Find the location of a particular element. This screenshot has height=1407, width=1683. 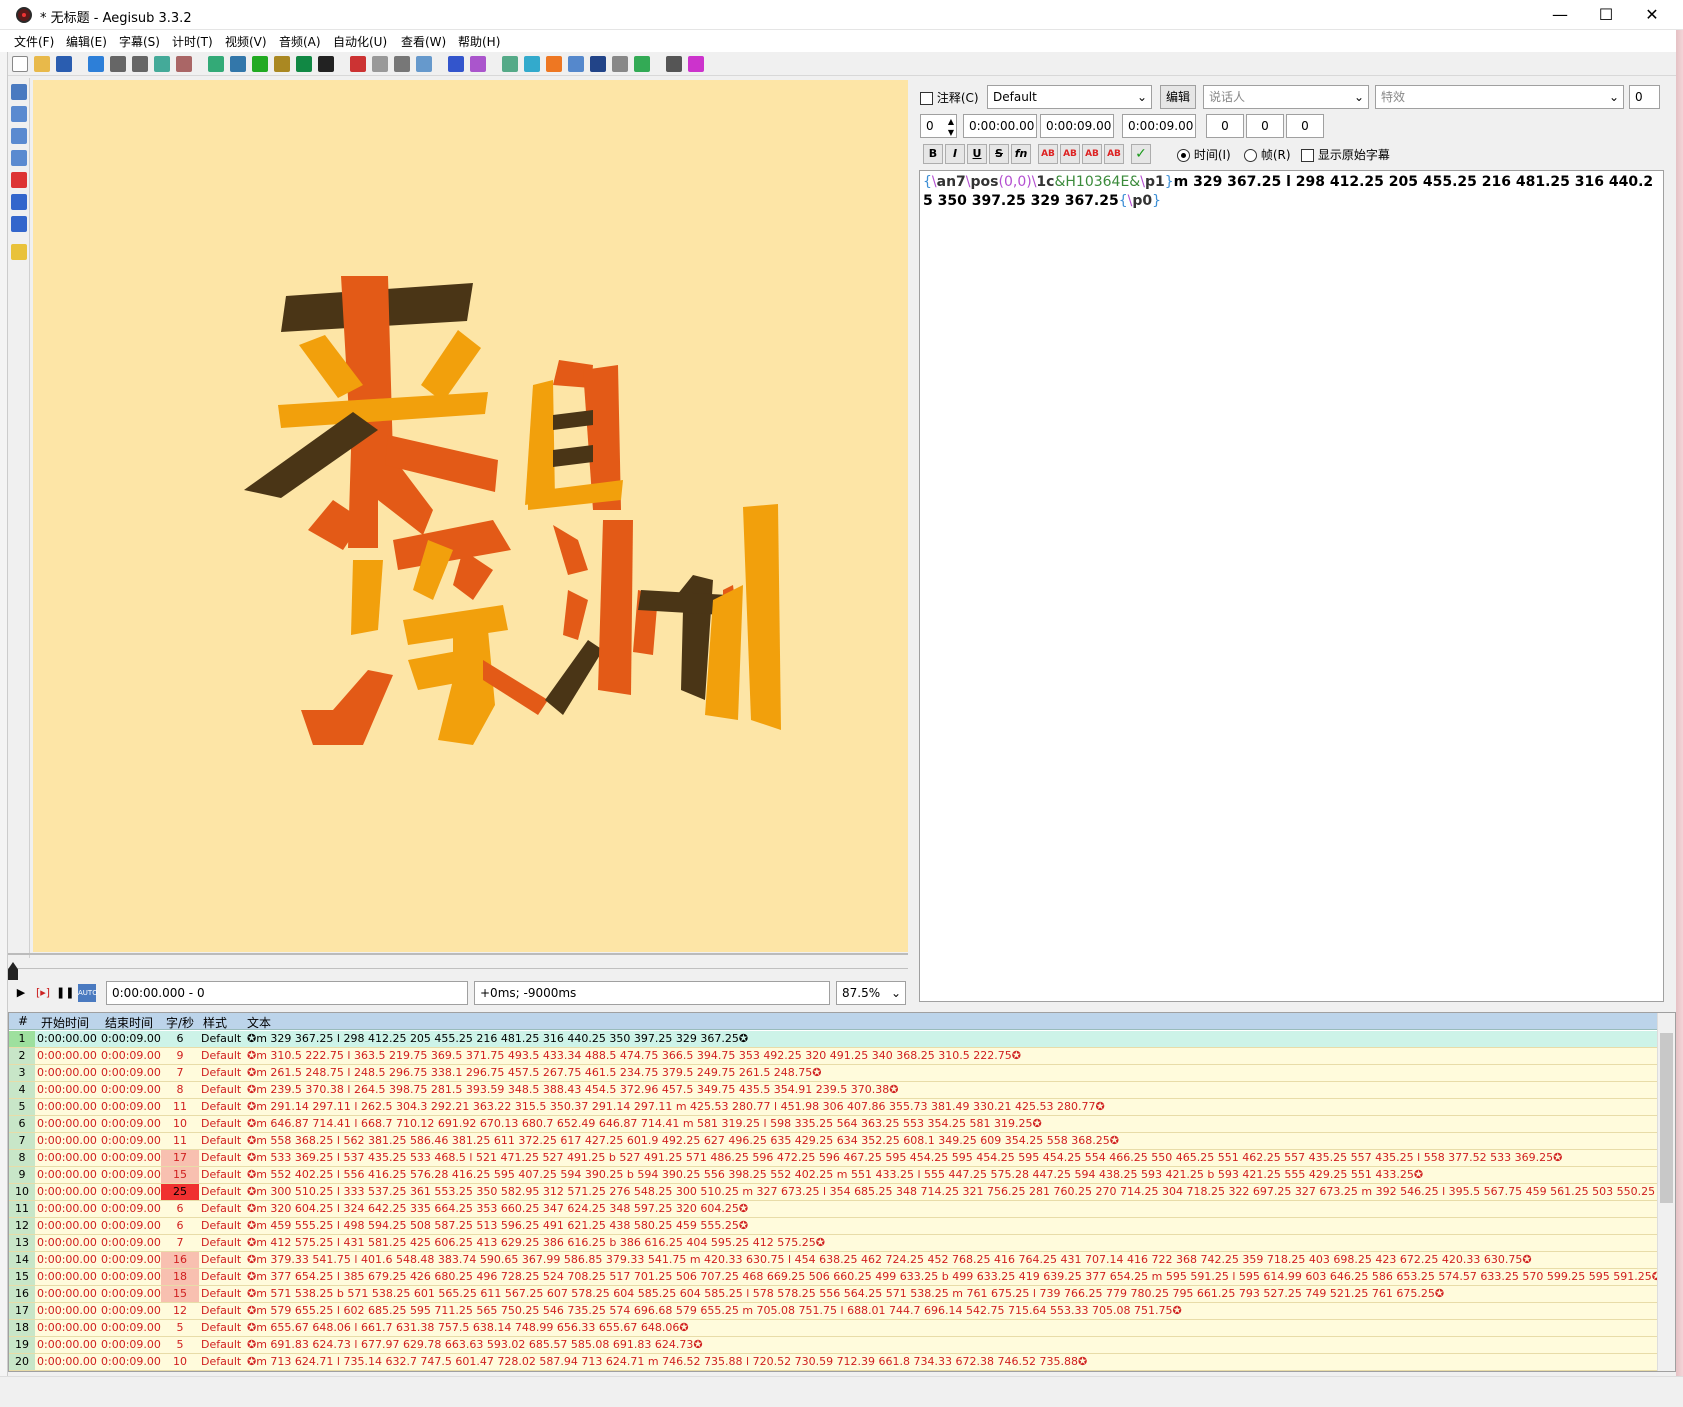

style-select: Default ⌄ is located at coordinates (1069, 97).